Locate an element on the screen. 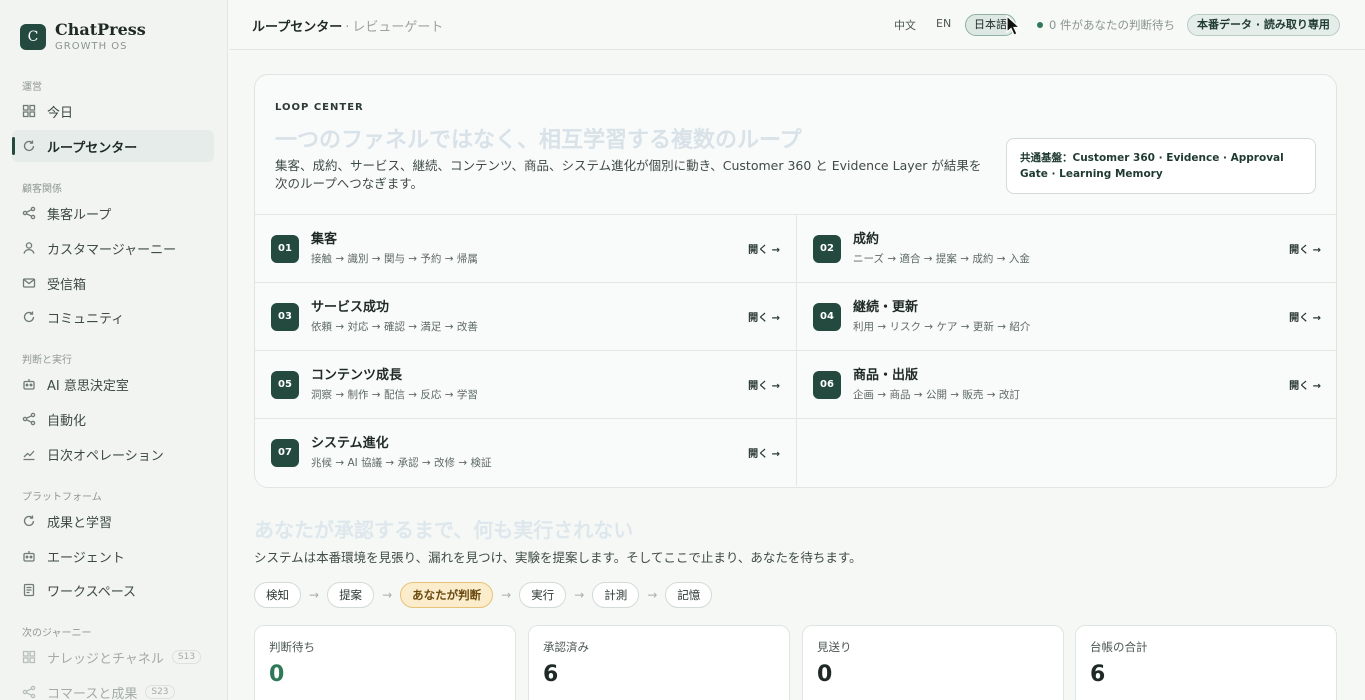 This screenshot has width=1365, height=700. loop-card-product-publishing: 06 商品・出版 企画 → 商品 → 公開 → 販売 → 改訂 開く → is located at coordinates (1066, 384).